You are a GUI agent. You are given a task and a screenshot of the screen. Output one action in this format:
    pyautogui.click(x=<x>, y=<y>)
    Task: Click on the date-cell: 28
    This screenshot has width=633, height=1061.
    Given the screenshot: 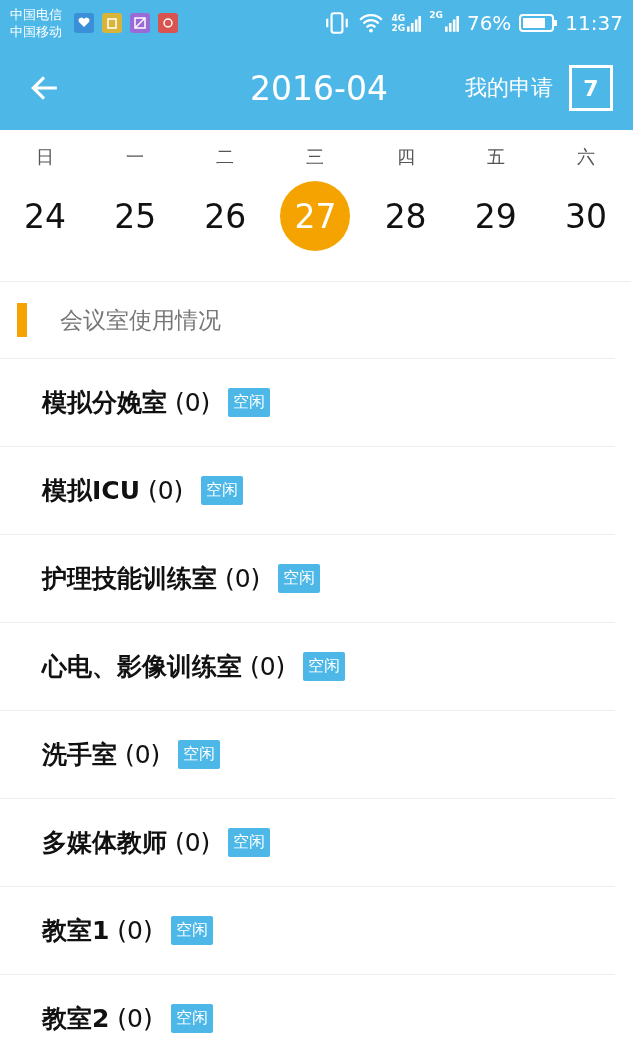 What is the action you would take?
    pyautogui.click(x=405, y=216)
    